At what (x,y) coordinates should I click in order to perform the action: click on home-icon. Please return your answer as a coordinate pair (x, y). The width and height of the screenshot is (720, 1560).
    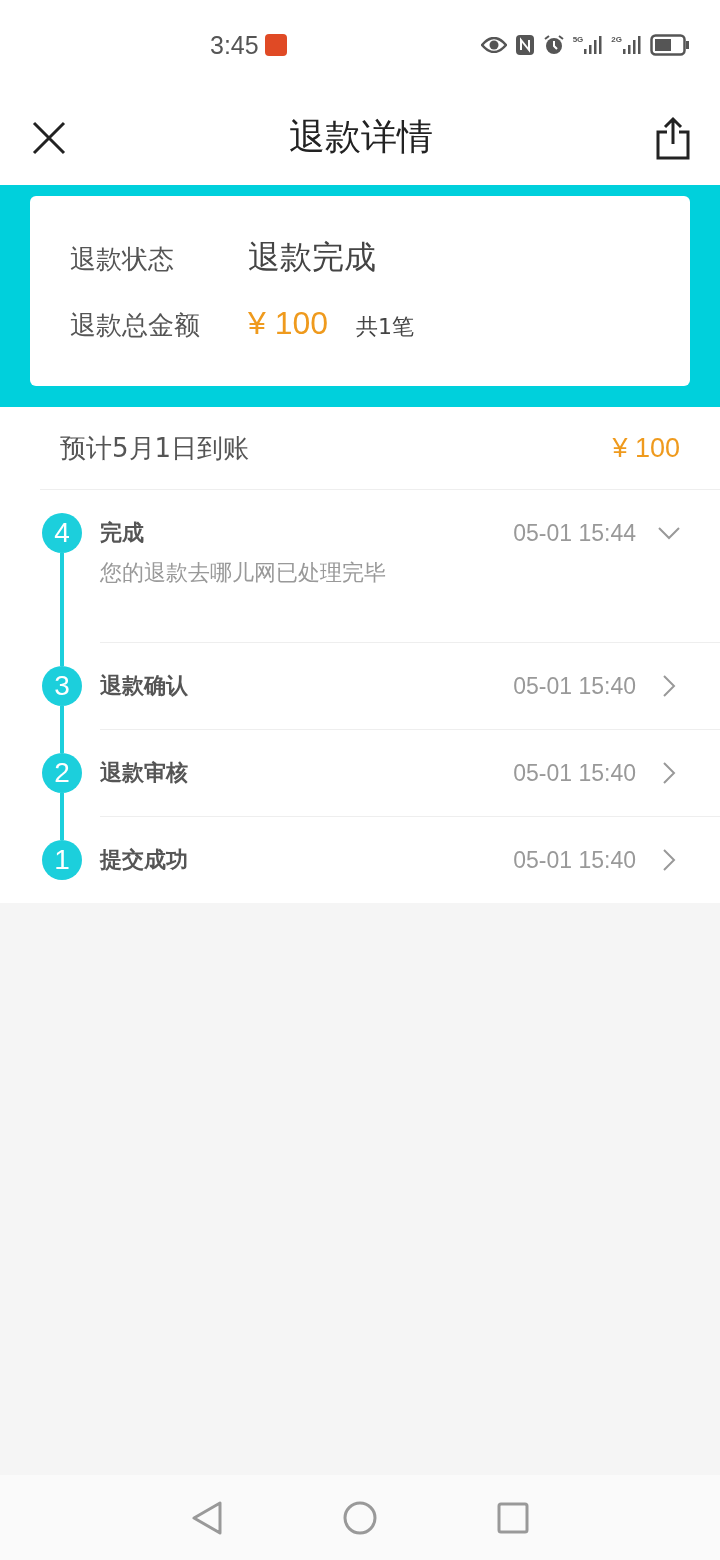
    Looking at the image, I should click on (360, 1517).